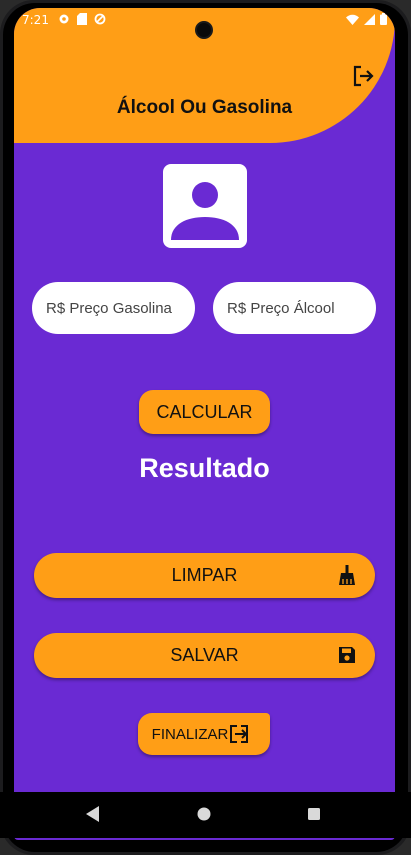 This screenshot has height=855, width=411. Describe the element at coordinates (190, 734) in the screenshot. I see `finalizar-label: FINALIZAR` at that location.